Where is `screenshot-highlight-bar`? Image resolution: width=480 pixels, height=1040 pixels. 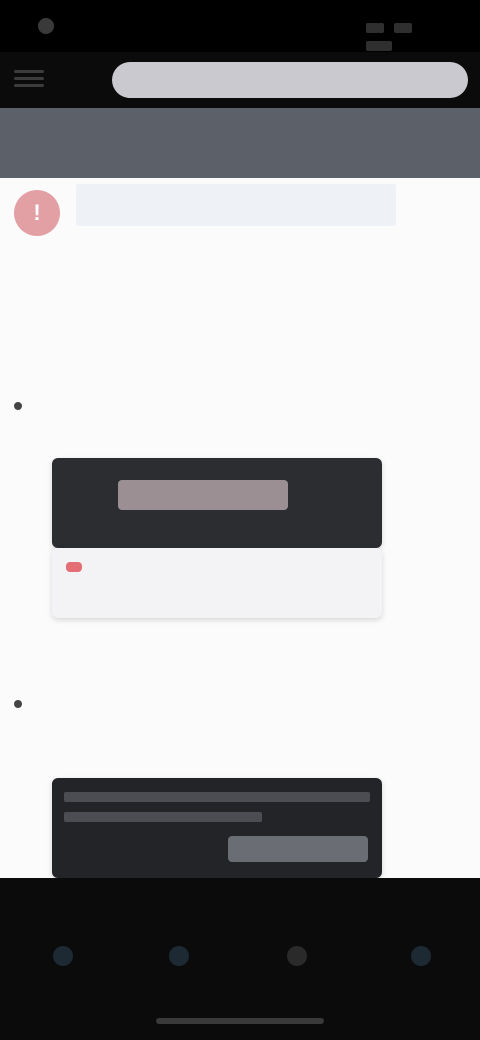
screenshot-highlight-bar is located at coordinates (203, 495).